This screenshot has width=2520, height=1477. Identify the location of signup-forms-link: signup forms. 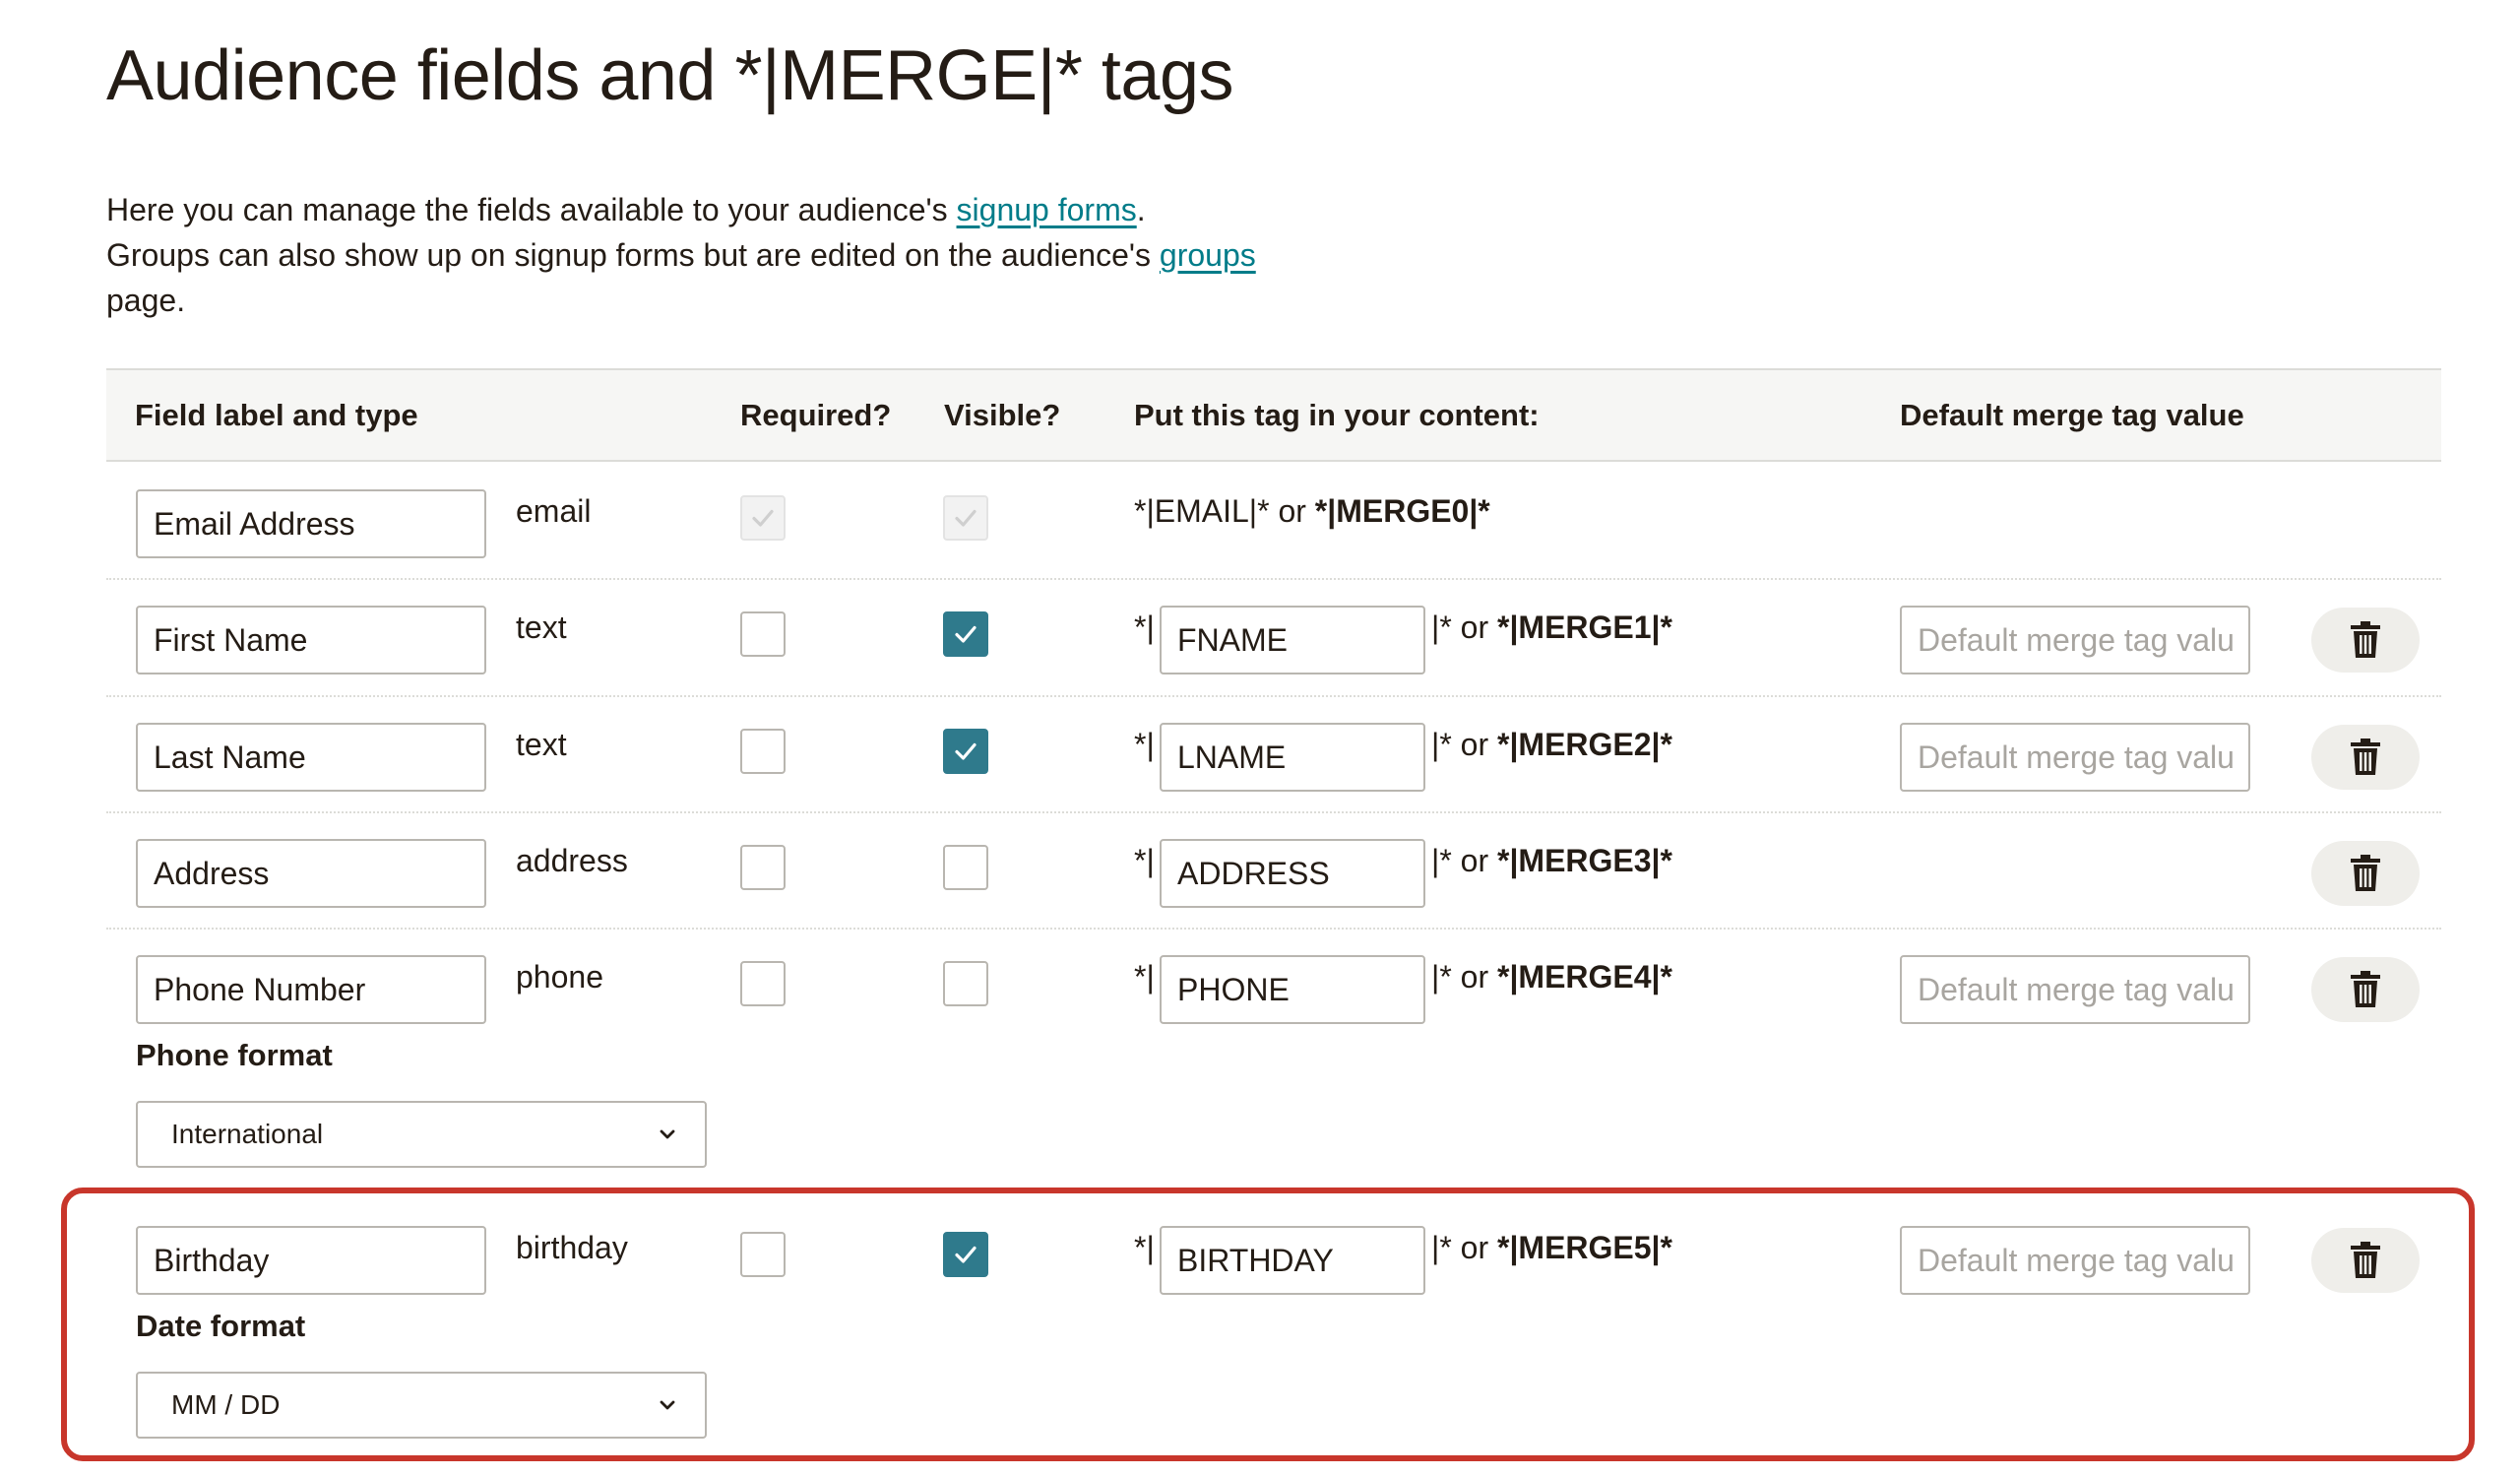
(1047, 209).